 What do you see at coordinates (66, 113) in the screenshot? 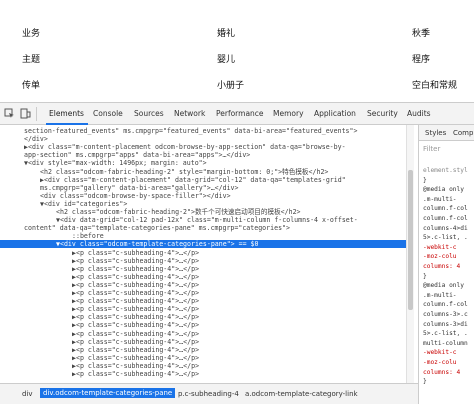
I see `tab-elements: Elements` at bounding box center [66, 113].